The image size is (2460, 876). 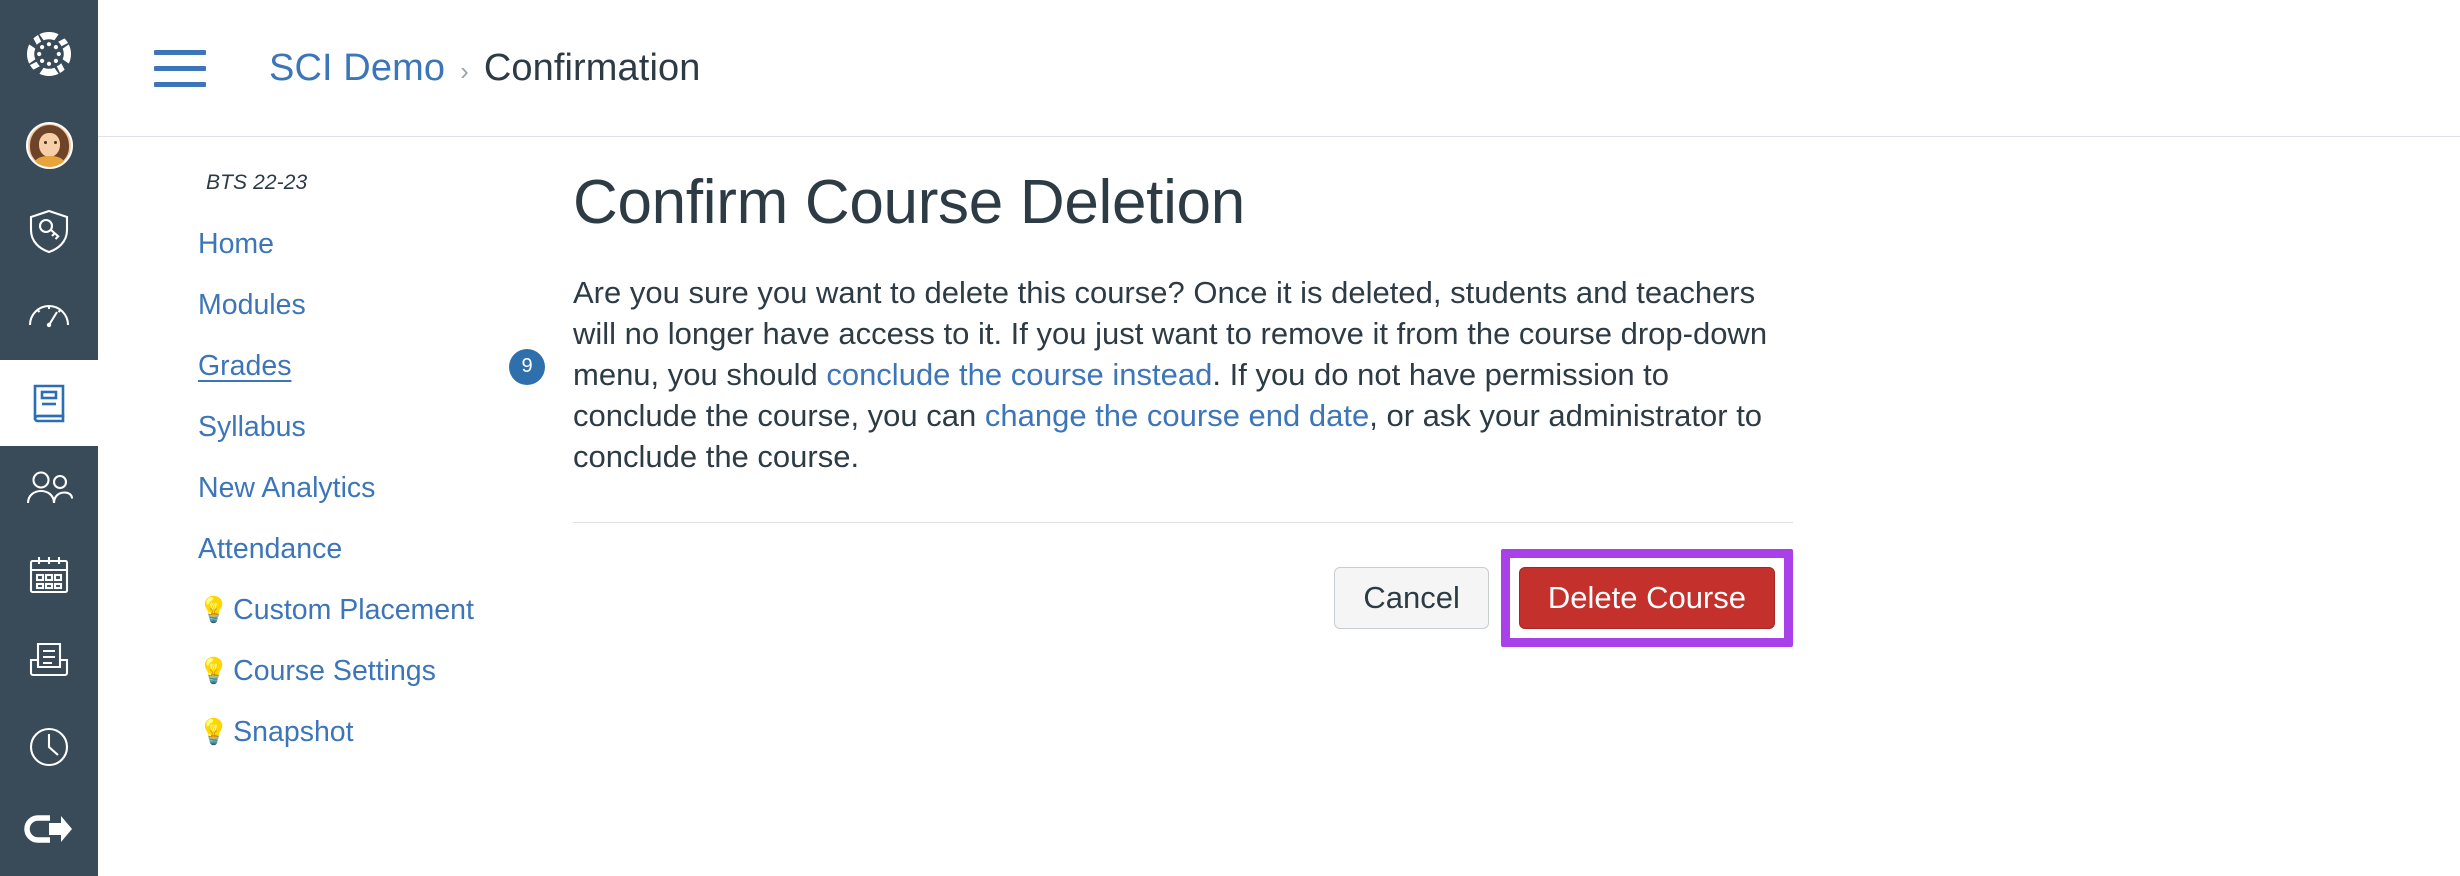 What do you see at coordinates (252, 305) in the screenshot?
I see `course-nav-label: Modules` at bounding box center [252, 305].